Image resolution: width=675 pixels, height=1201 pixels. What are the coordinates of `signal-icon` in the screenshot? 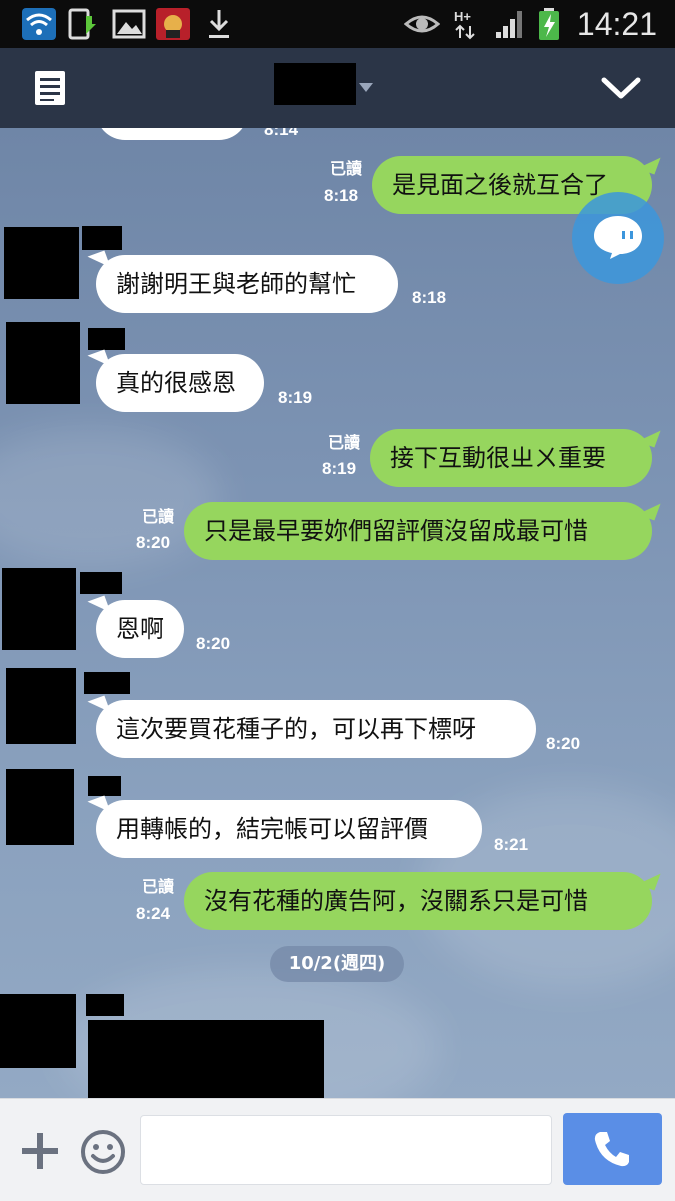 It's located at (509, 24).